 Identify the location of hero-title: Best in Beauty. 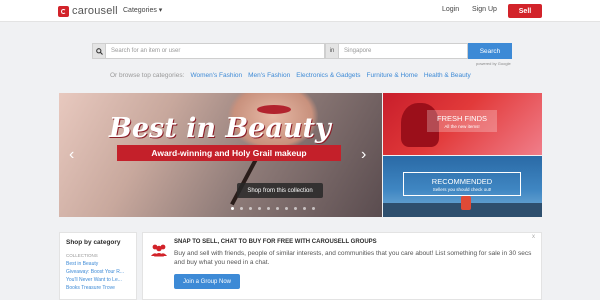
(220, 128).